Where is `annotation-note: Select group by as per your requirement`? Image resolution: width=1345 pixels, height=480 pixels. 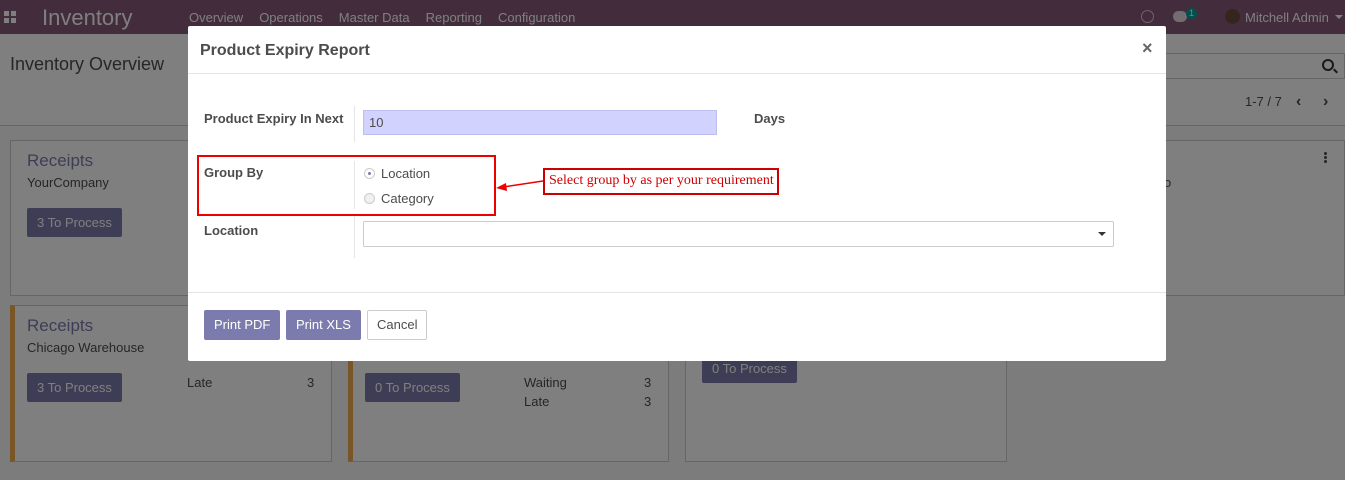
annotation-note: Select group by as per your requirement is located at coordinates (661, 181).